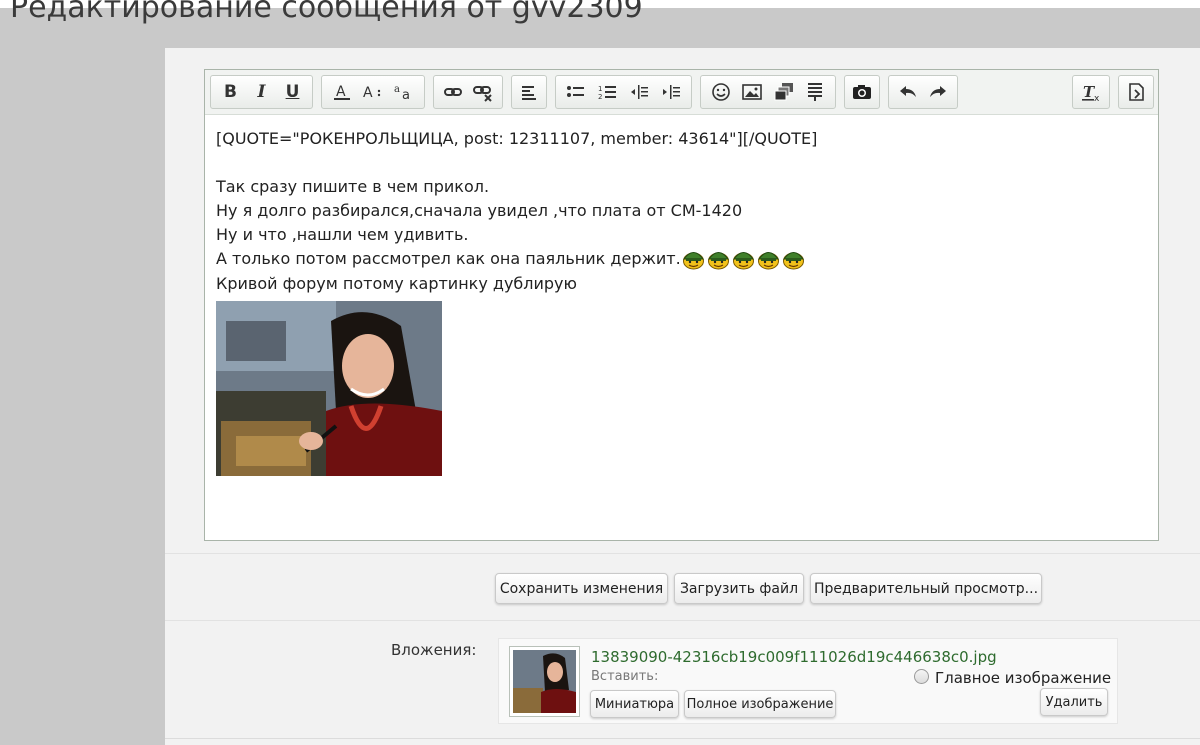 The width and height of the screenshot is (1200, 745). What do you see at coordinates (576, 92) in the screenshot?
I see `bulleted-list-icon` at bounding box center [576, 92].